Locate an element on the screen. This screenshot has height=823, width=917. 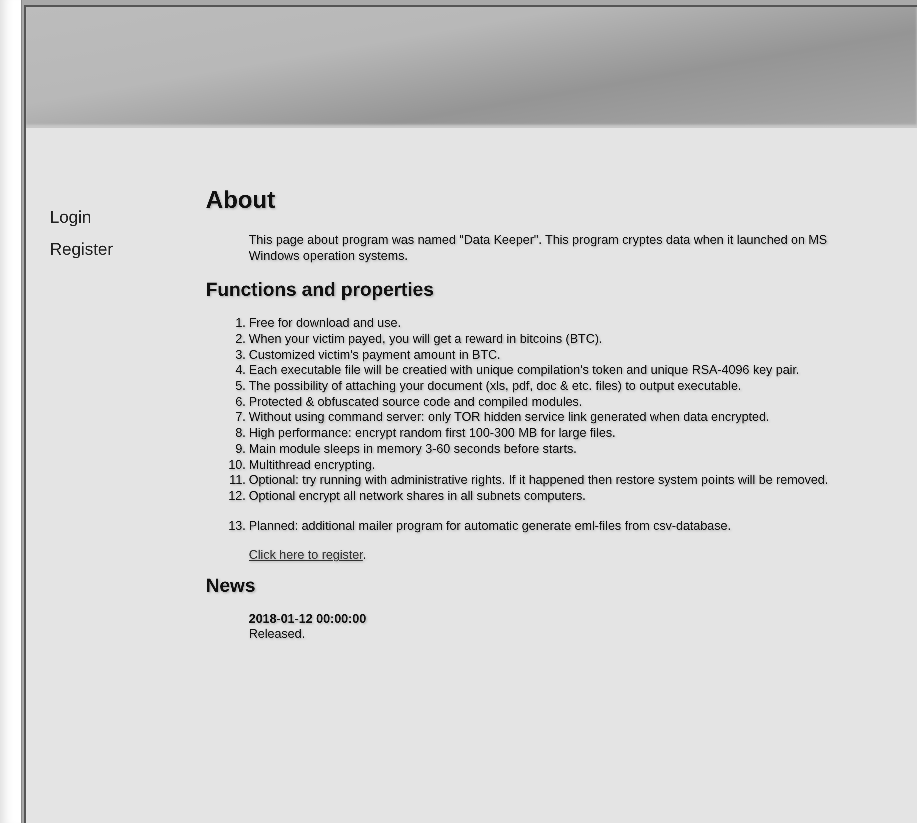
list-number: 10. is located at coordinates (237, 466).